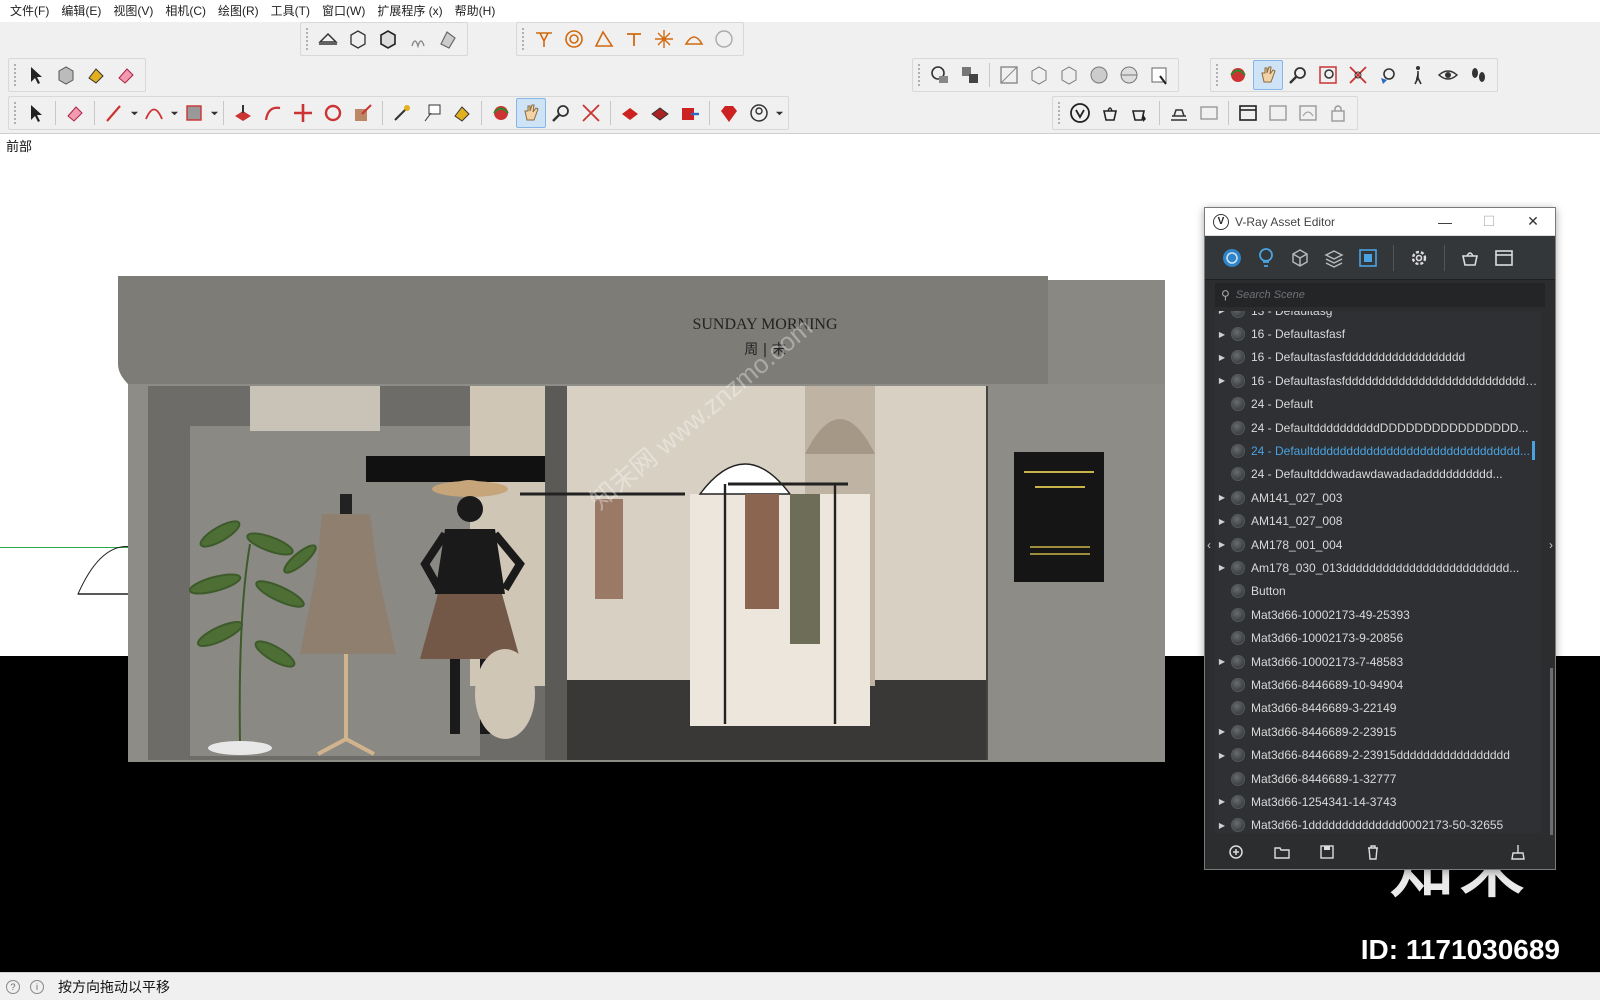 This screenshot has width=1600, height=1000. Describe the element at coordinates (1248, 113) in the screenshot. I see `frame-buffer-icon` at that location.